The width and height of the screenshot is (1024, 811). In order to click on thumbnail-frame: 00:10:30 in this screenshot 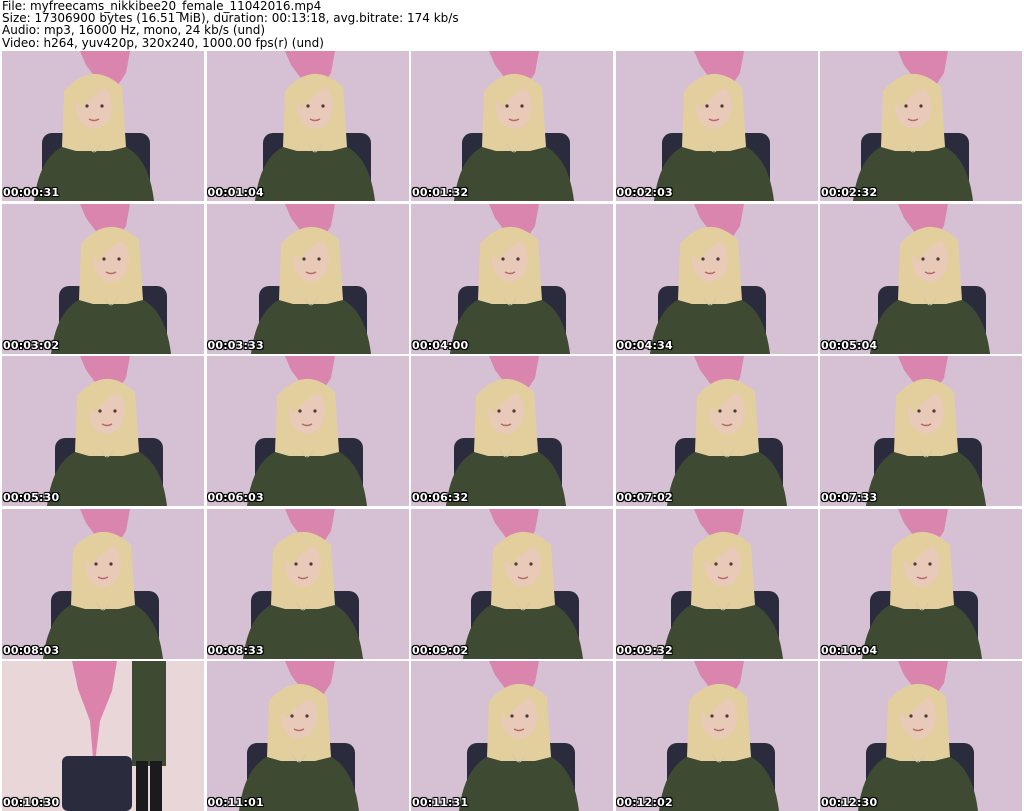, I will do `click(103, 736)`.